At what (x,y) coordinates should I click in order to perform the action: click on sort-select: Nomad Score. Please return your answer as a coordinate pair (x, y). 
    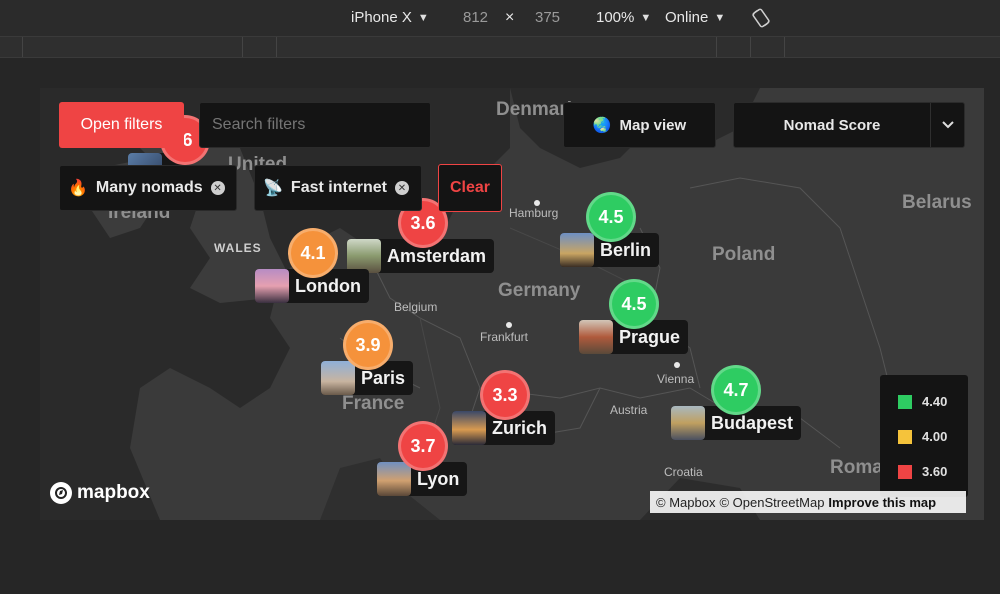
    Looking at the image, I should click on (849, 125).